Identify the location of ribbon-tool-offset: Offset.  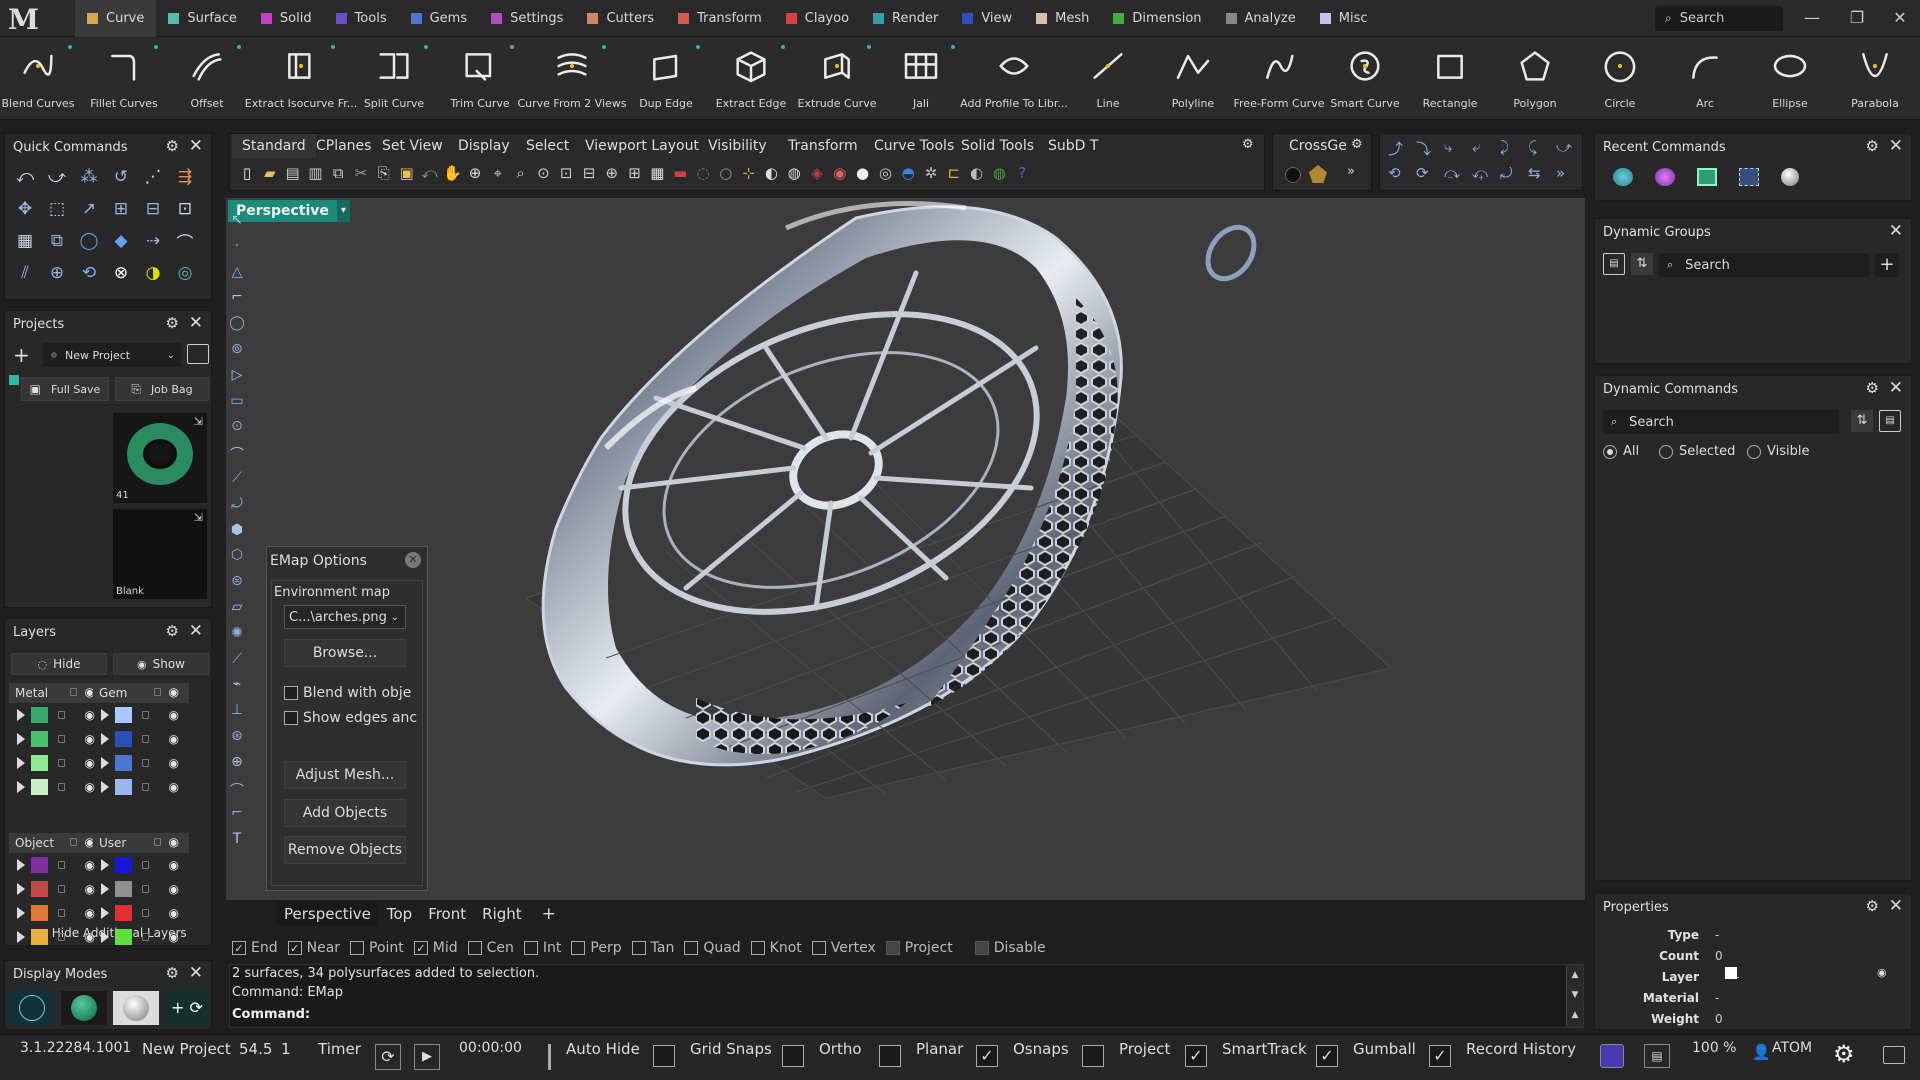
(207, 78).